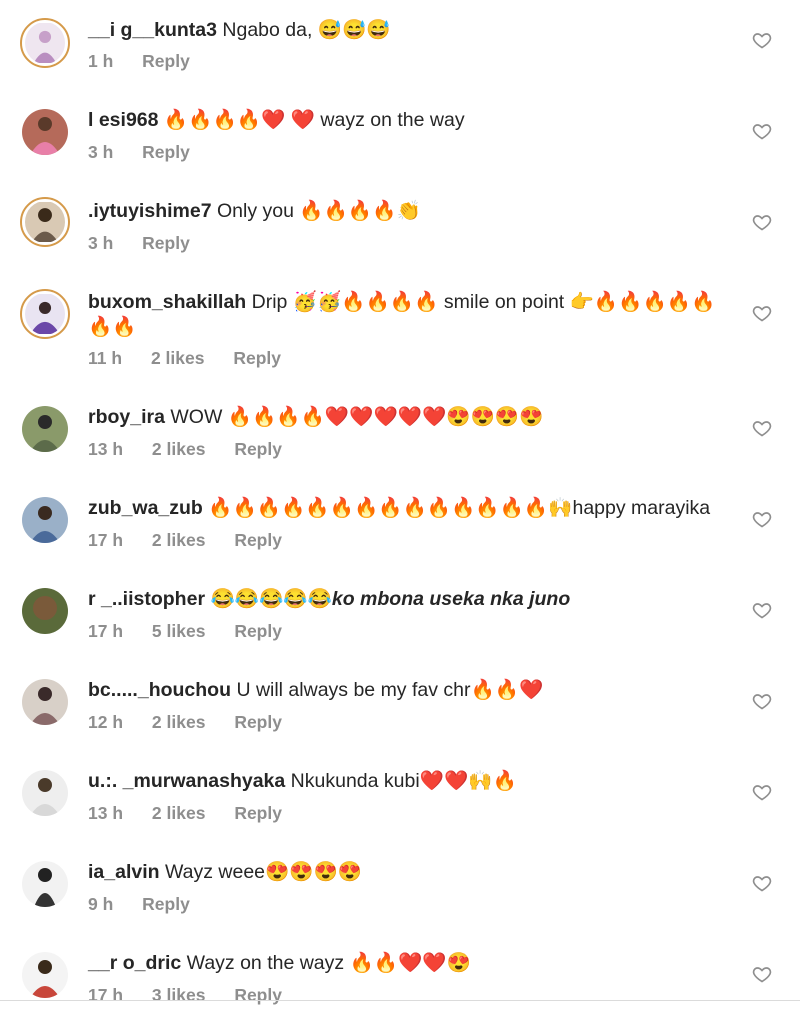 Image resolution: width=800 pixels, height=1013 pixels. Describe the element at coordinates (167, 302) in the screenshot. I see `comment-username: buxom_shakillah` at that location.